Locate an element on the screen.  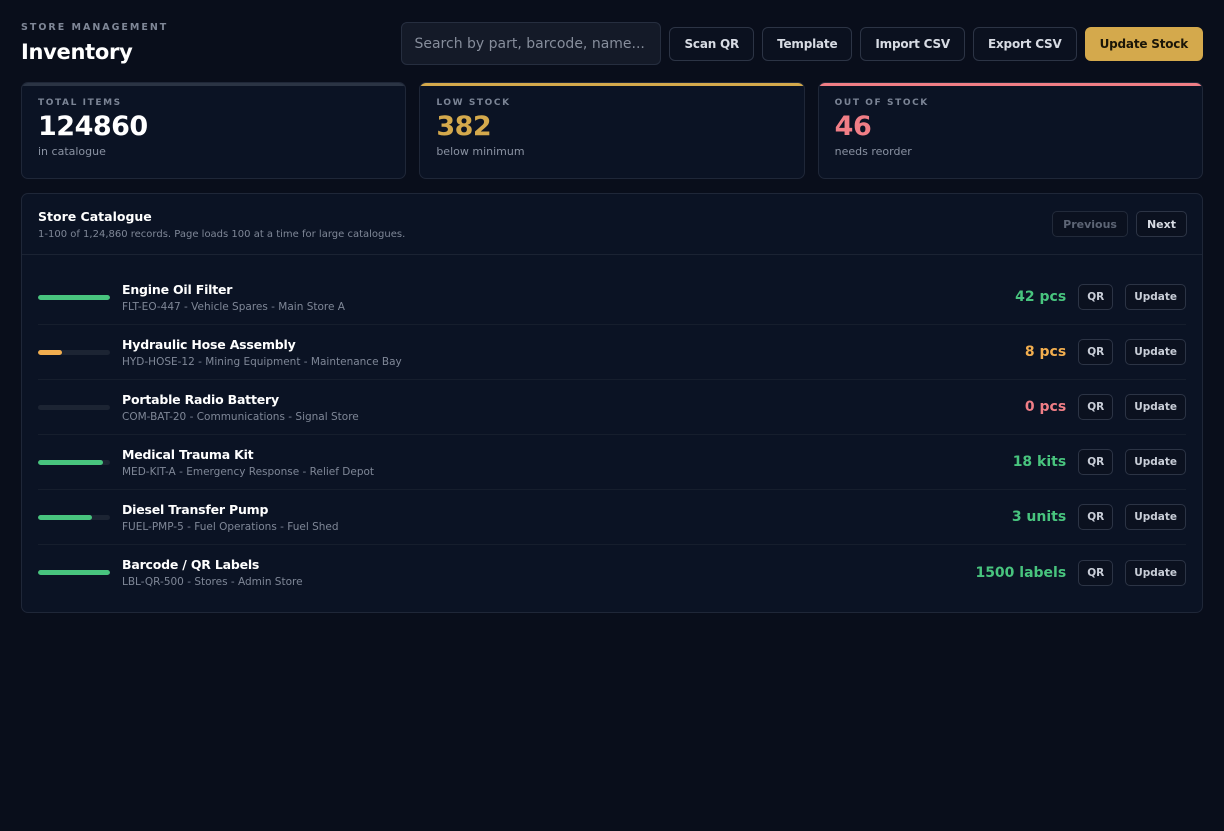
catalogue-title: Store Catalogue is located at coordinates (95, 216).